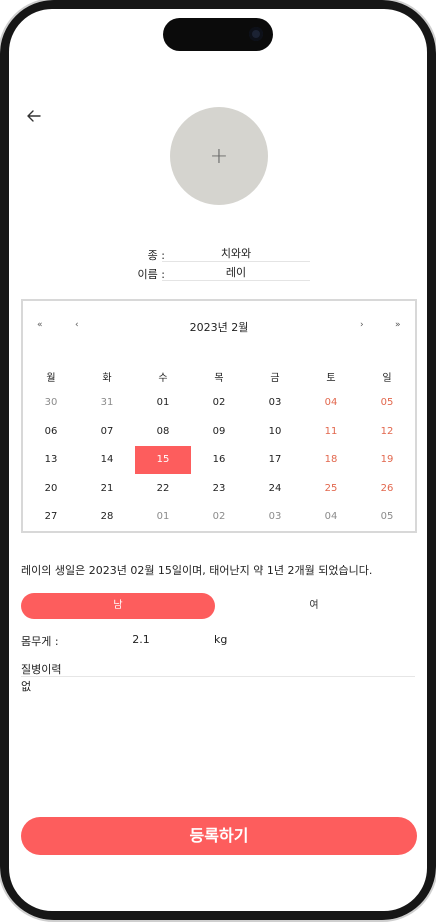 The height and width of the screenshot is (922, 436). I want to click on calendar-day: 07, so click(107, 432).